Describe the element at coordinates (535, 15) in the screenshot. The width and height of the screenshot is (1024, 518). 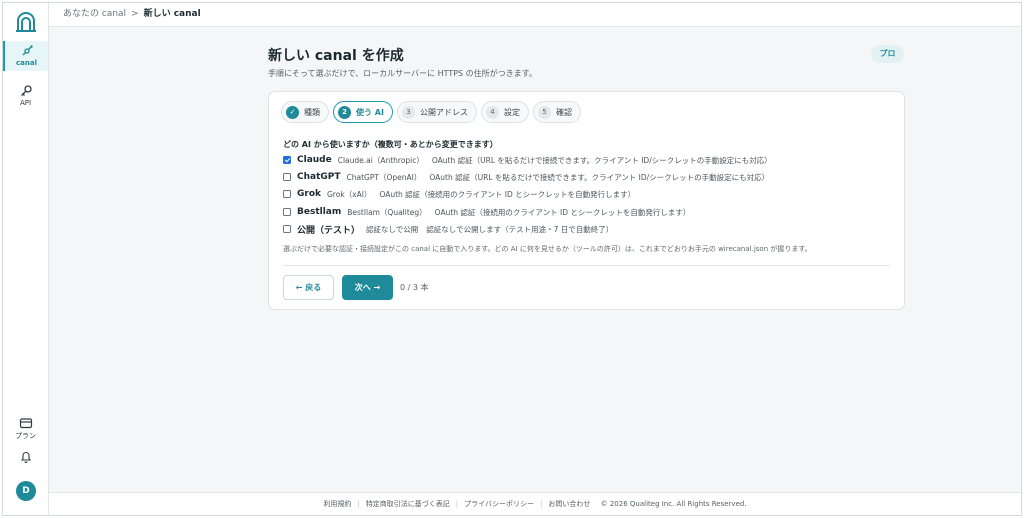
I see `breadcrumb: あなたの canal > 新しい canal` at that location.